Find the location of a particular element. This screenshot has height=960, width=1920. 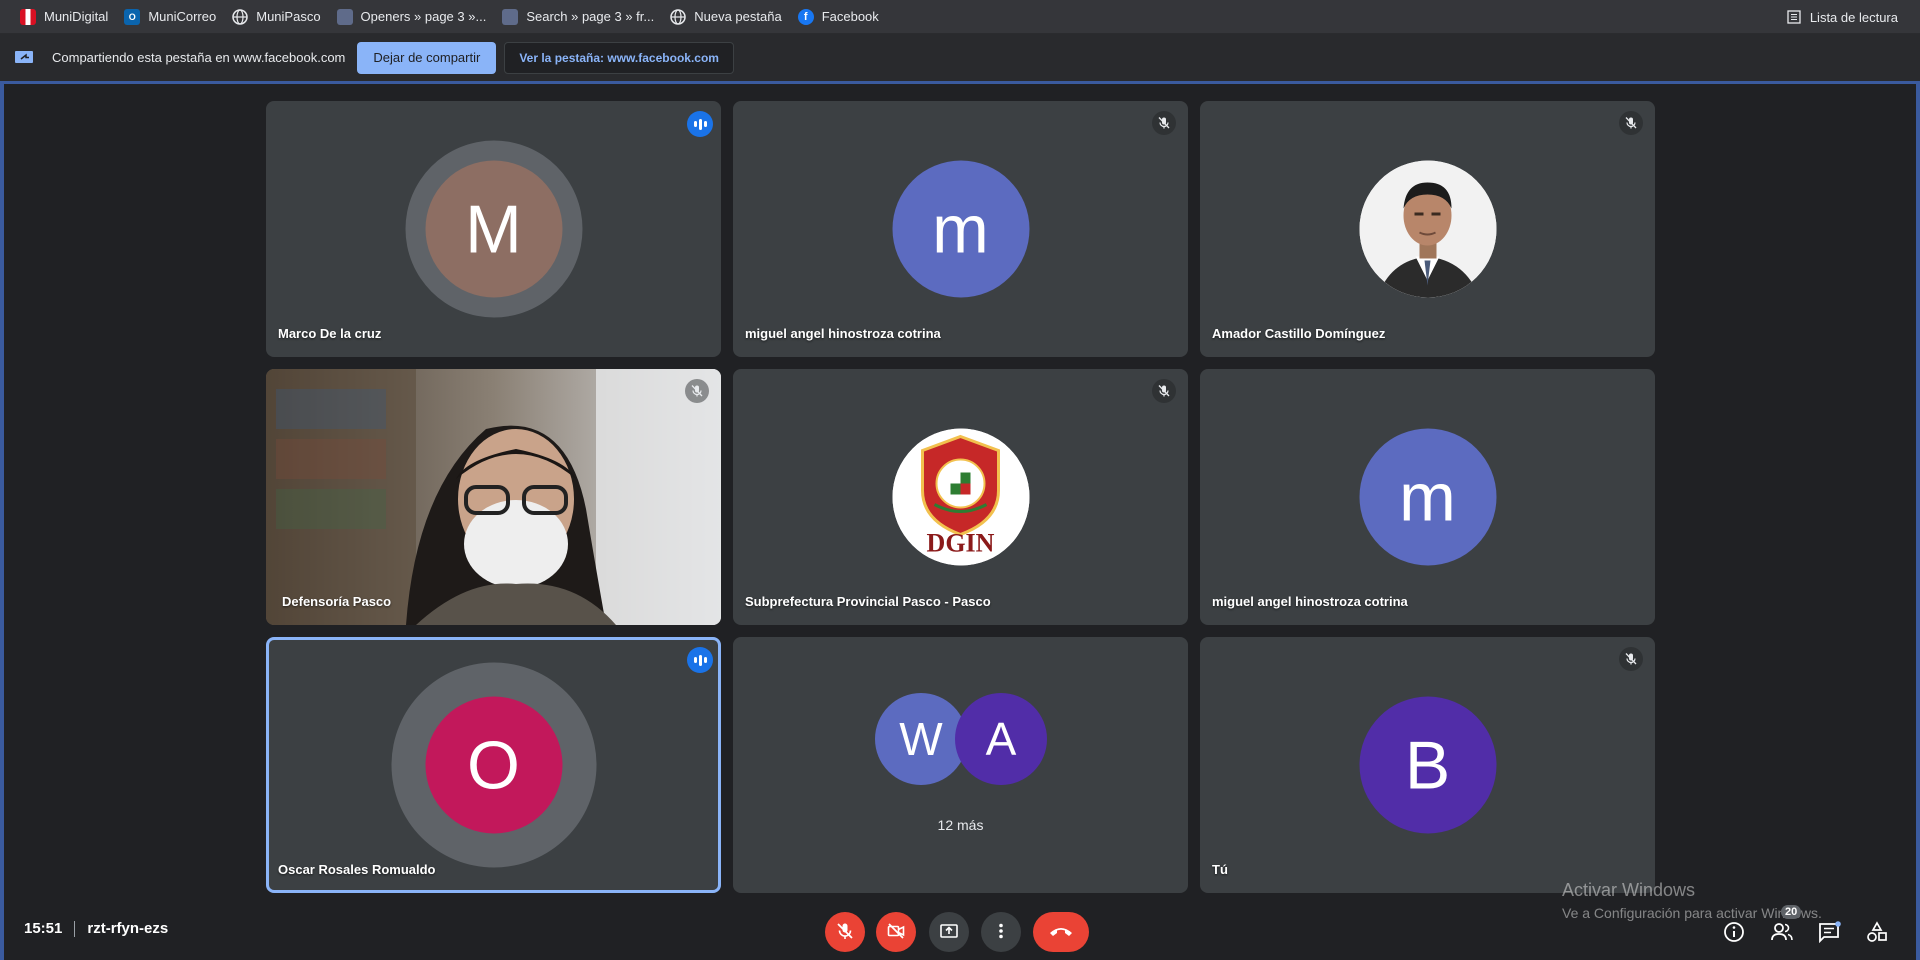

meeting-info-button is located at coordinates (1734, 934).